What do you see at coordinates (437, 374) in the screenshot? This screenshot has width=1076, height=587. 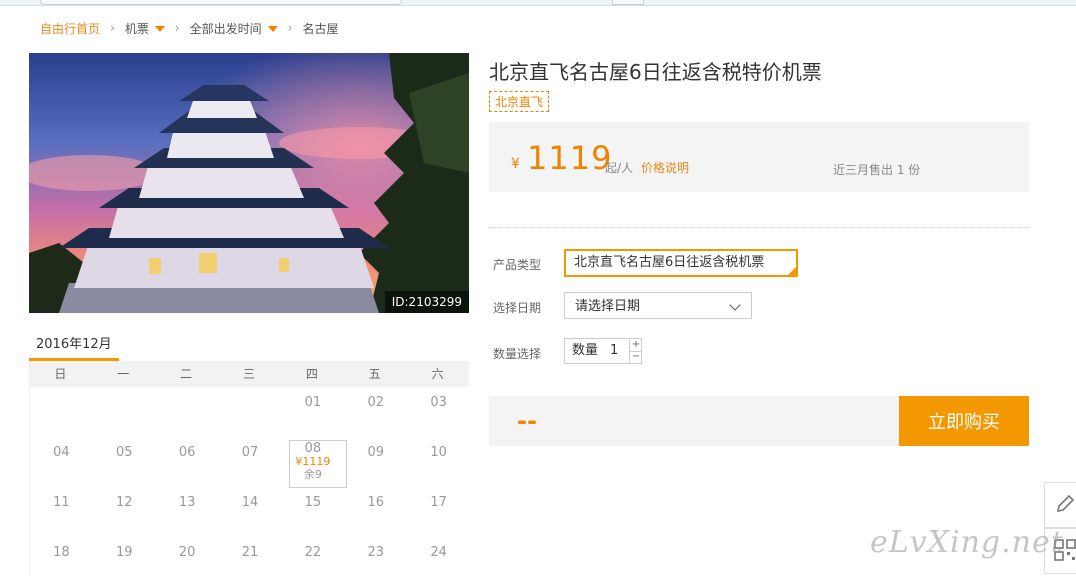 I see `weekday-label: 六` at bounding box center [437, 374].